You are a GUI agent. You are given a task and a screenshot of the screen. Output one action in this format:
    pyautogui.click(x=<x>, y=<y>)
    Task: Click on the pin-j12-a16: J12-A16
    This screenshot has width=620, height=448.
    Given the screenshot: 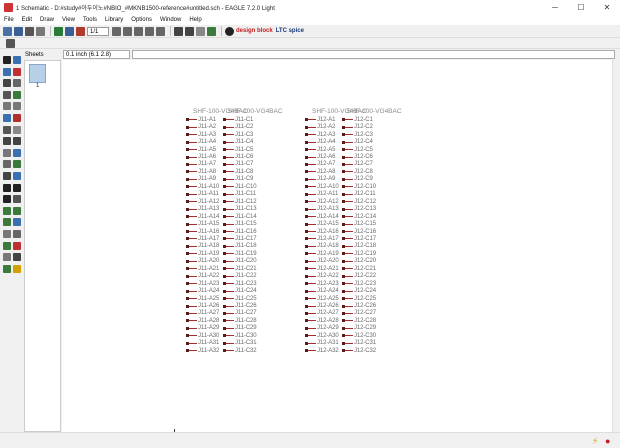 What is the action you would take?
    pyautogui.click(x=322, y=232)
    